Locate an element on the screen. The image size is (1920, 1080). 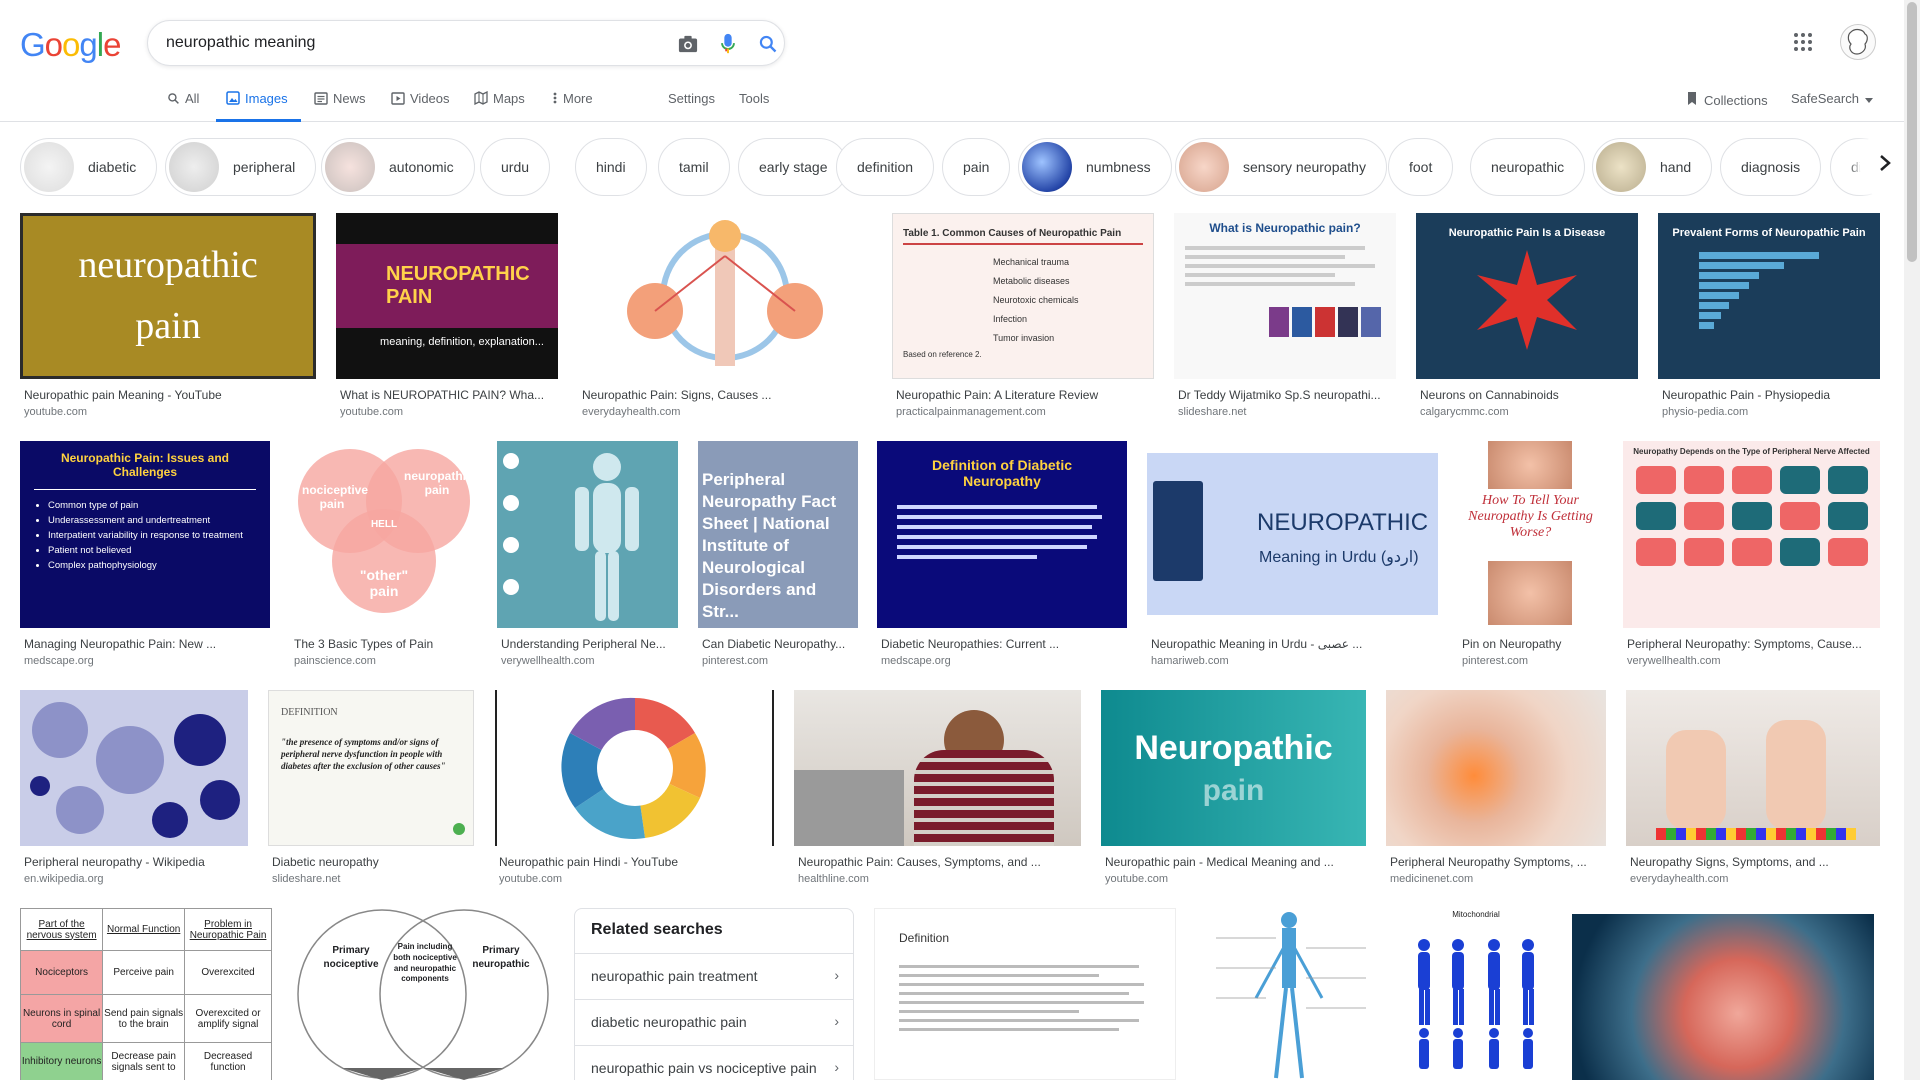
chip-diagnosis: diagnosis is located at coordinates (1771, 167).